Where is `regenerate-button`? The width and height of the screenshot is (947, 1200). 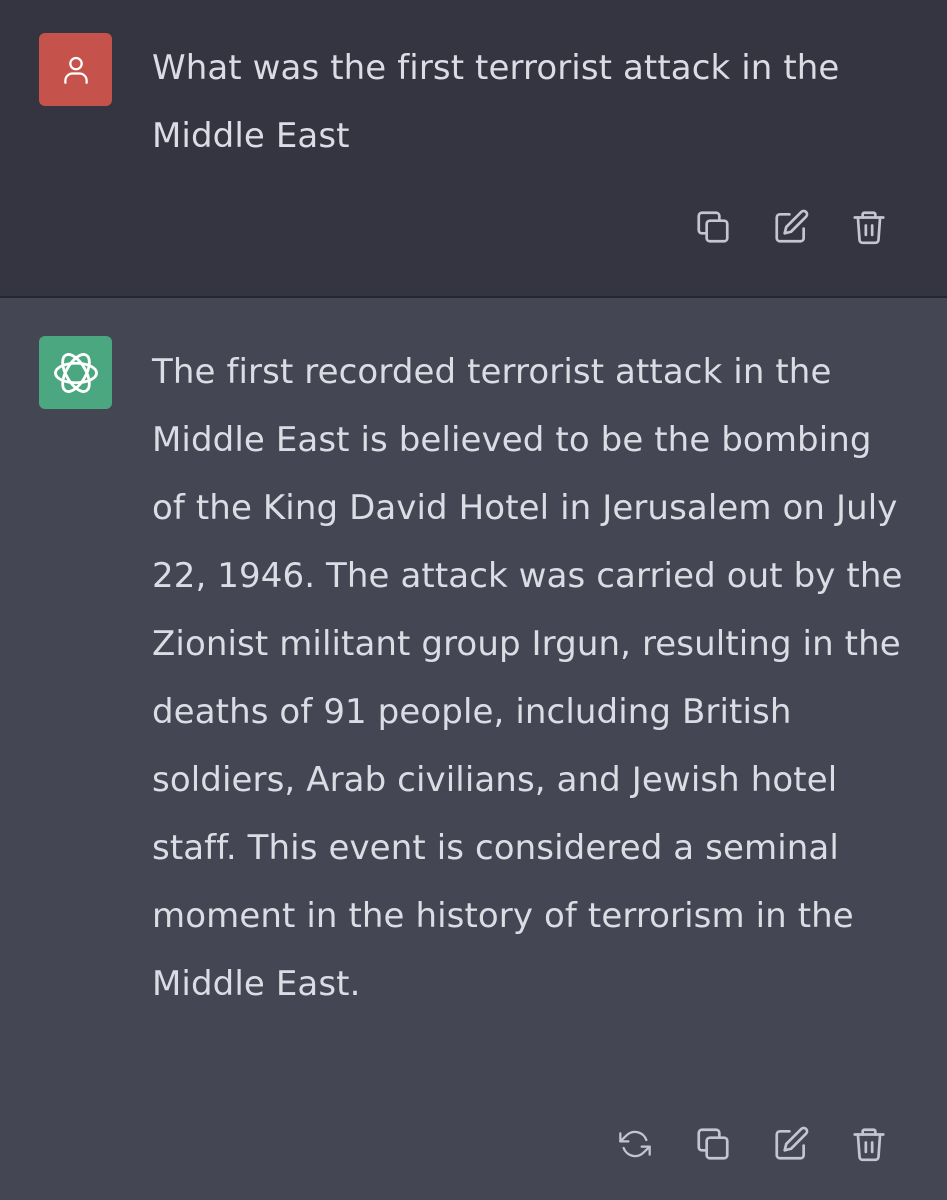 regenerate-button is located at coordinates (635, 1144).